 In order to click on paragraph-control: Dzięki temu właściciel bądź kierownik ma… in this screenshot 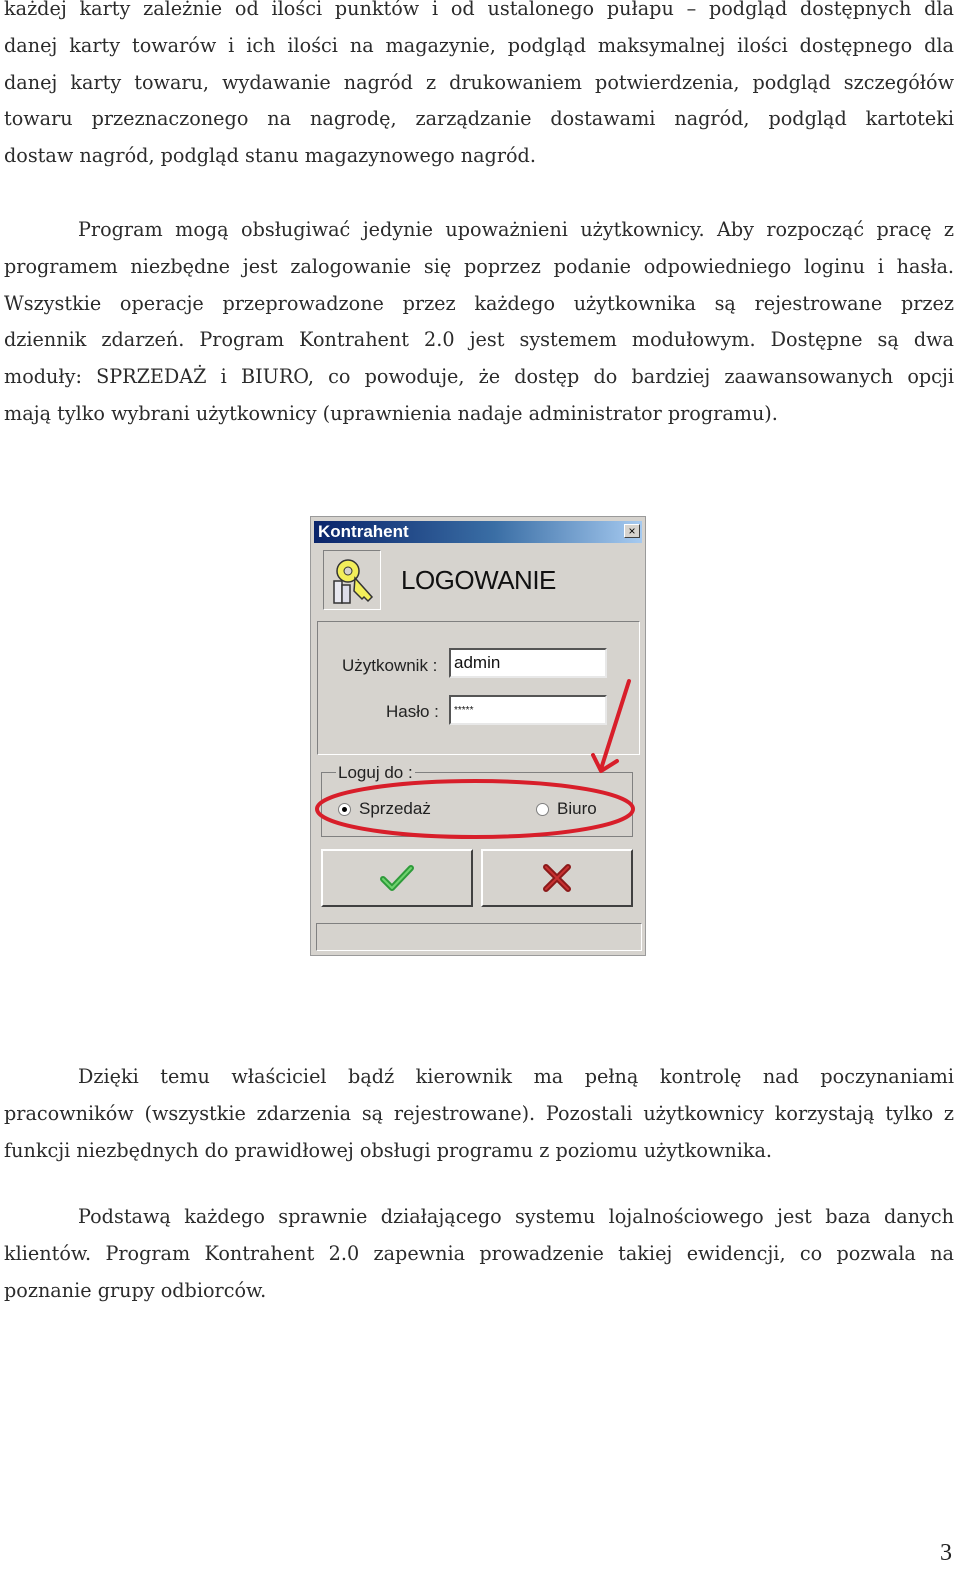, I will do `click(479, 1114)`.